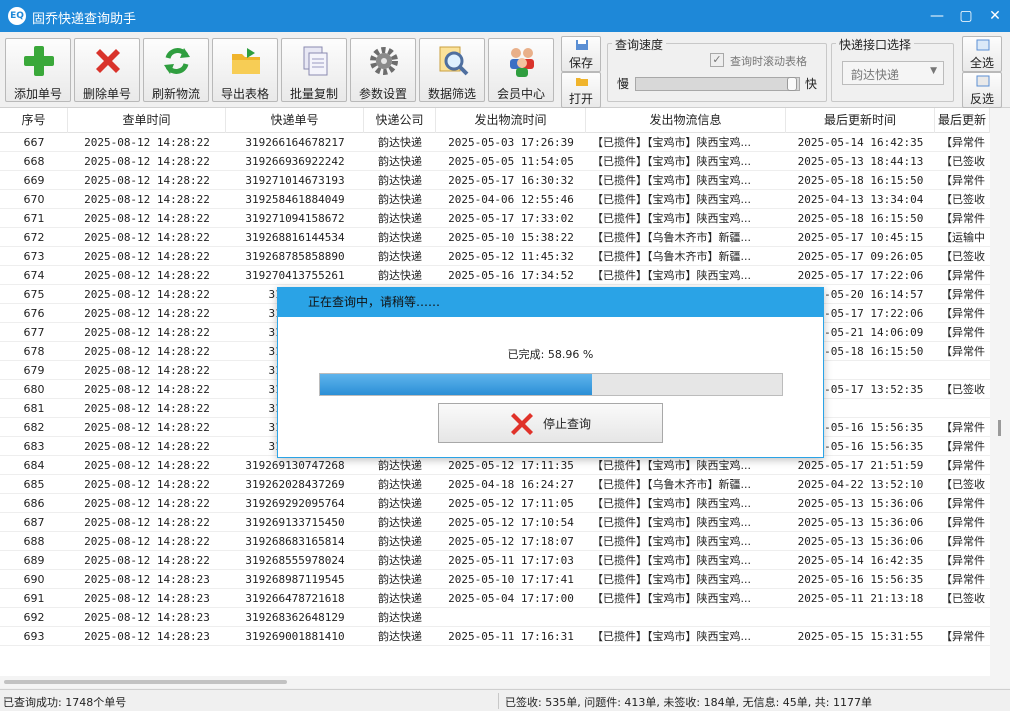 The width and height of the screenshot is (1010, 711). Describe the element at coordinates (875, 75) in the screenshot. I see `api-select-value: 韵达快递` at that location.